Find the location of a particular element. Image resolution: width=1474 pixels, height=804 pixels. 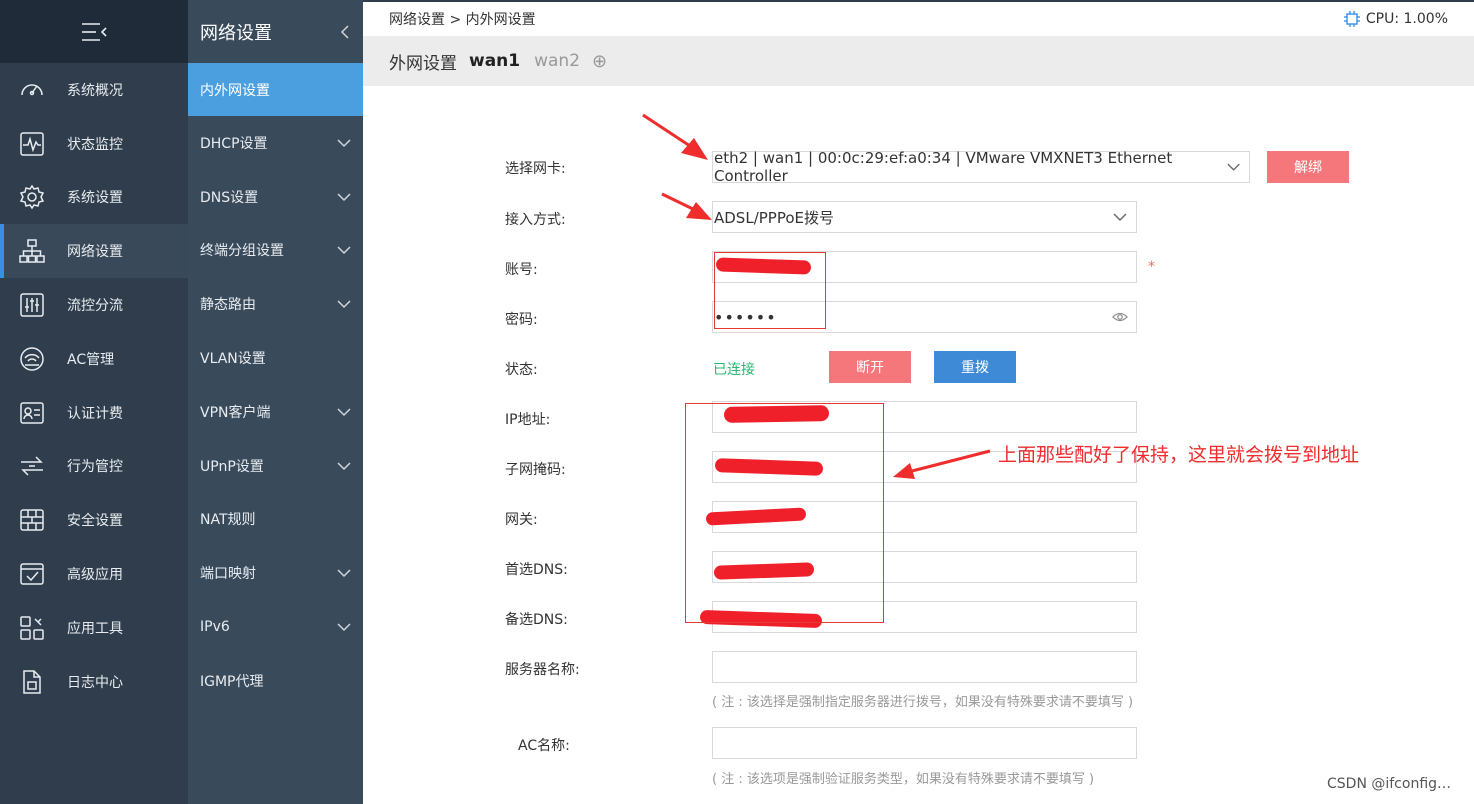

collapse-left-icon is located at coordinates (345, 32).